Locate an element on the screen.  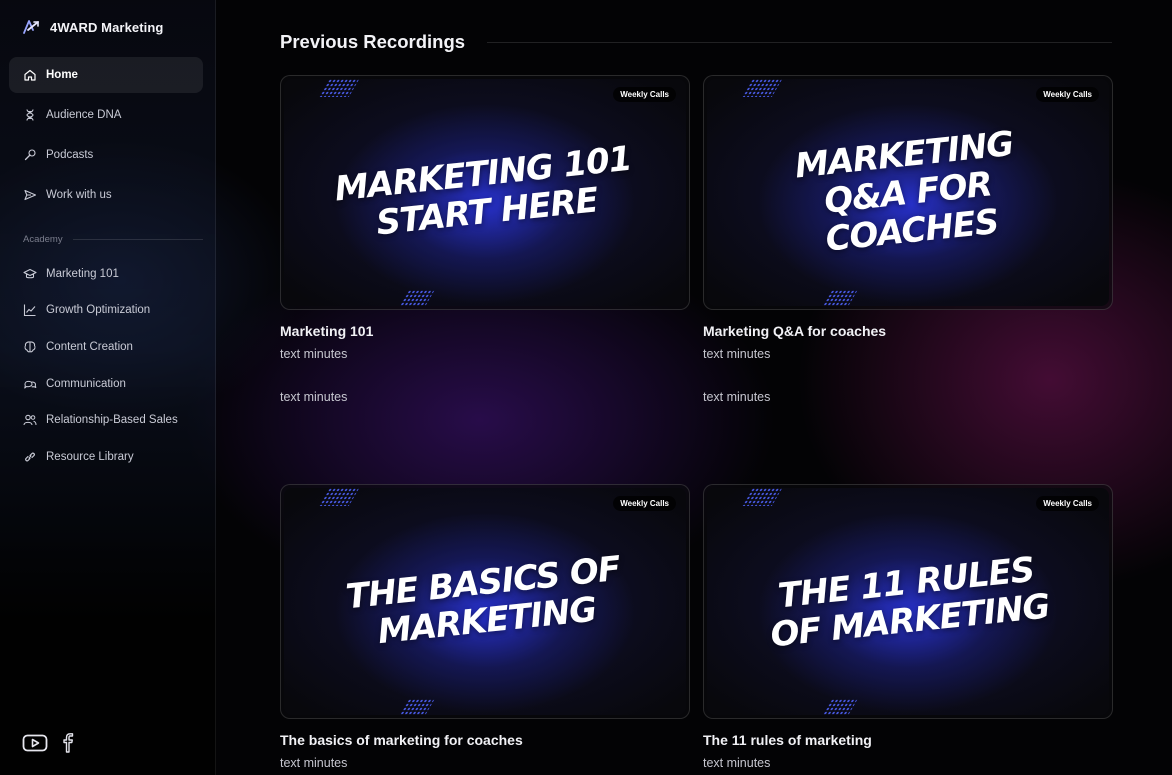
recording-thumbnail: Weekly Calls The Basics of Marketing is located at coordinates (485, 601).